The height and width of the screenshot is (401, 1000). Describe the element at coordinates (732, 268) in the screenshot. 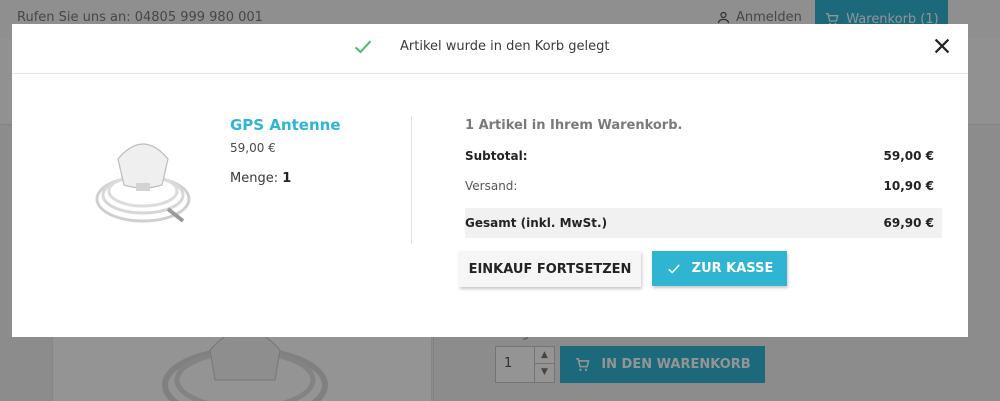

I see `checkout-label: ZUR KASSE` at that location.